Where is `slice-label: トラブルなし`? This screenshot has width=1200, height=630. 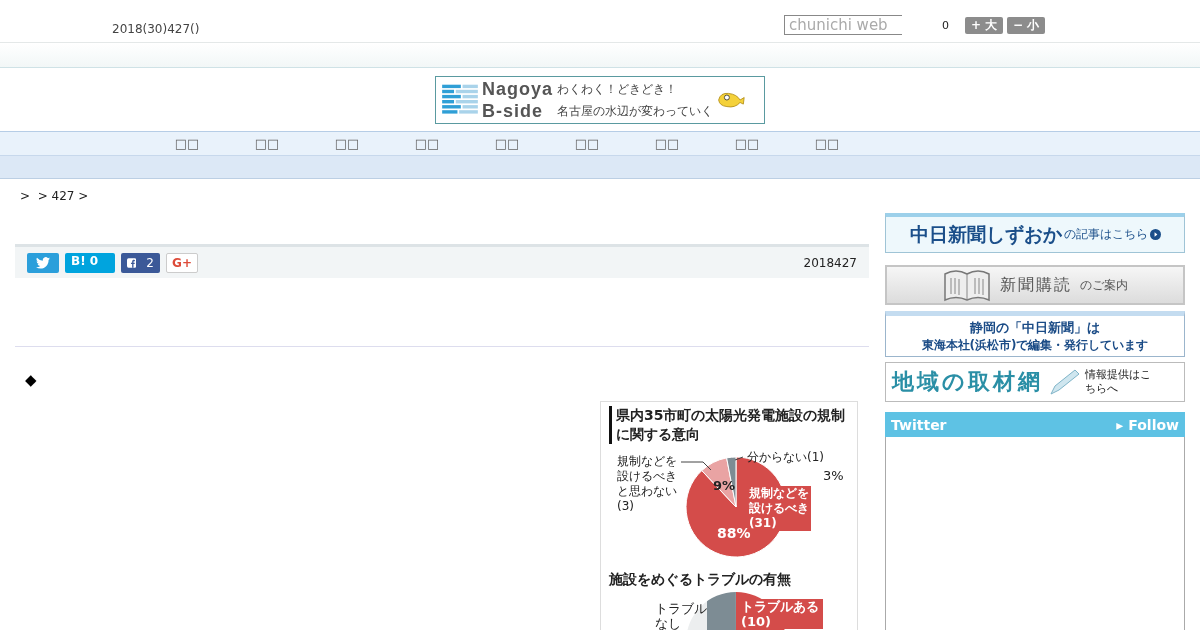 slice-label: トラブルなし is located at coordinates (681, 615).